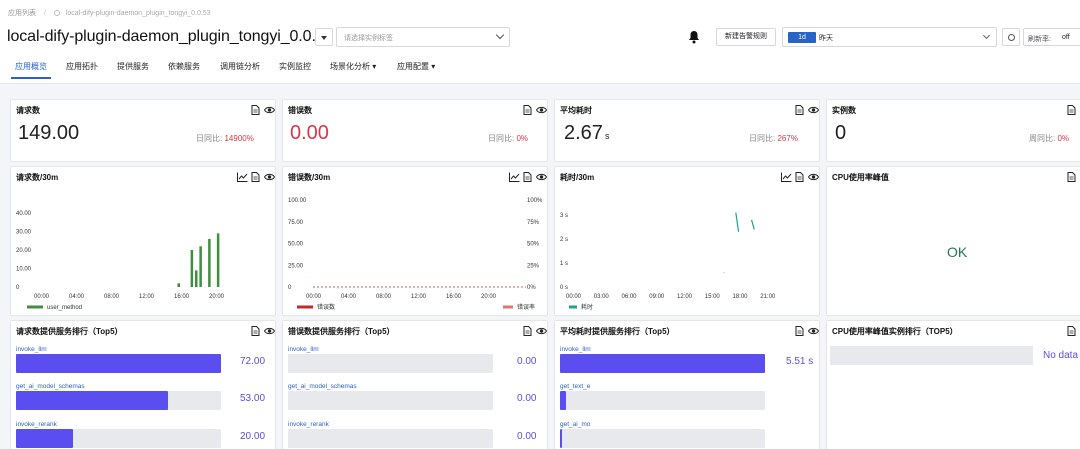 This screenshot has height=449, width=1080. I want to click on x-tick-label: 00:00, so click(42, 297).